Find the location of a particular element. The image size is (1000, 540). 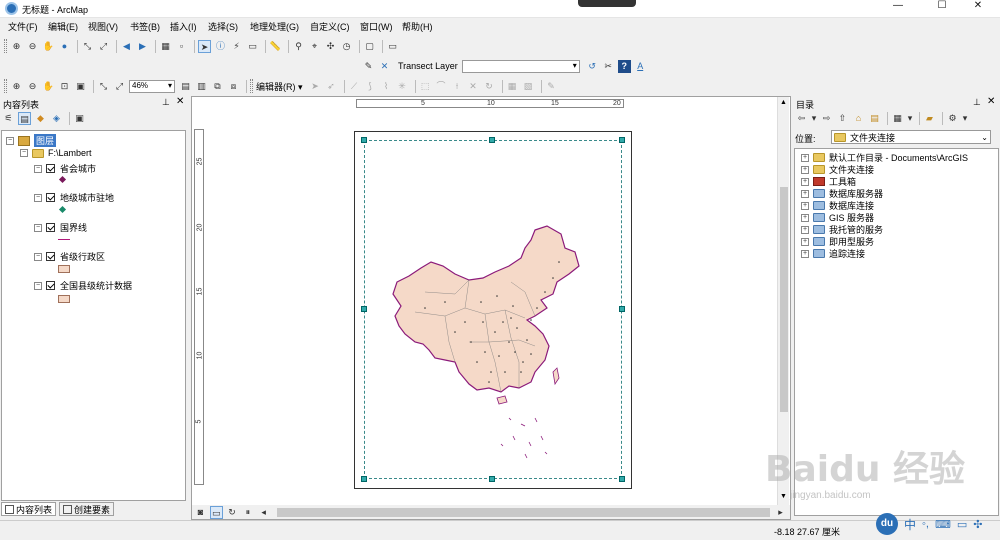

catalog-dropdown-icon: ▾ is located at coordinates (814, 118).